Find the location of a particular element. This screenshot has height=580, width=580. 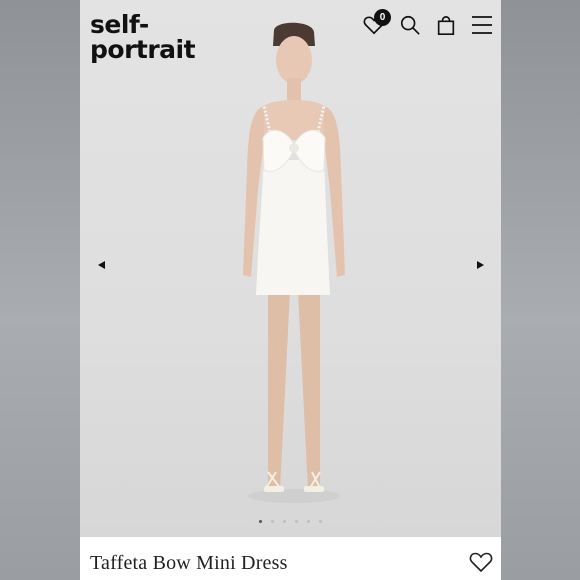

menu-button is located at coordinates (482, 25).